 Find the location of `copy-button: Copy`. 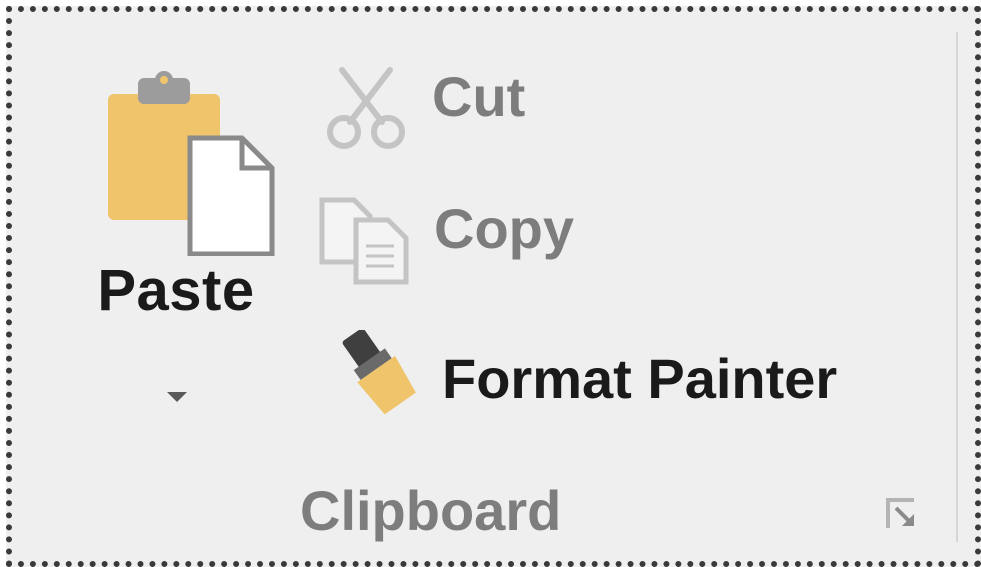

copy-button: Copy is located at coordinates (460, 240).